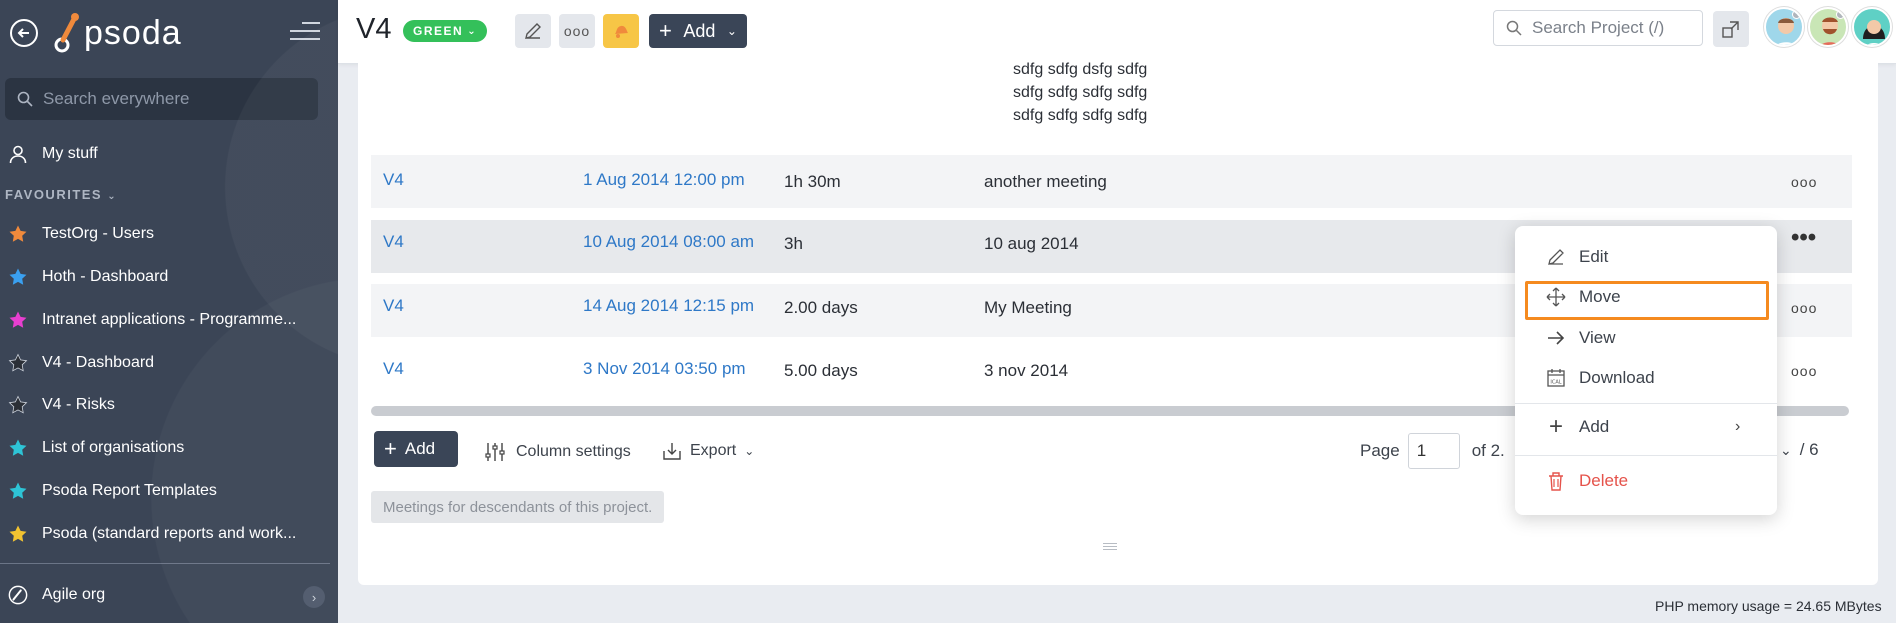  I want to click on user-icon, so click(18, 154).